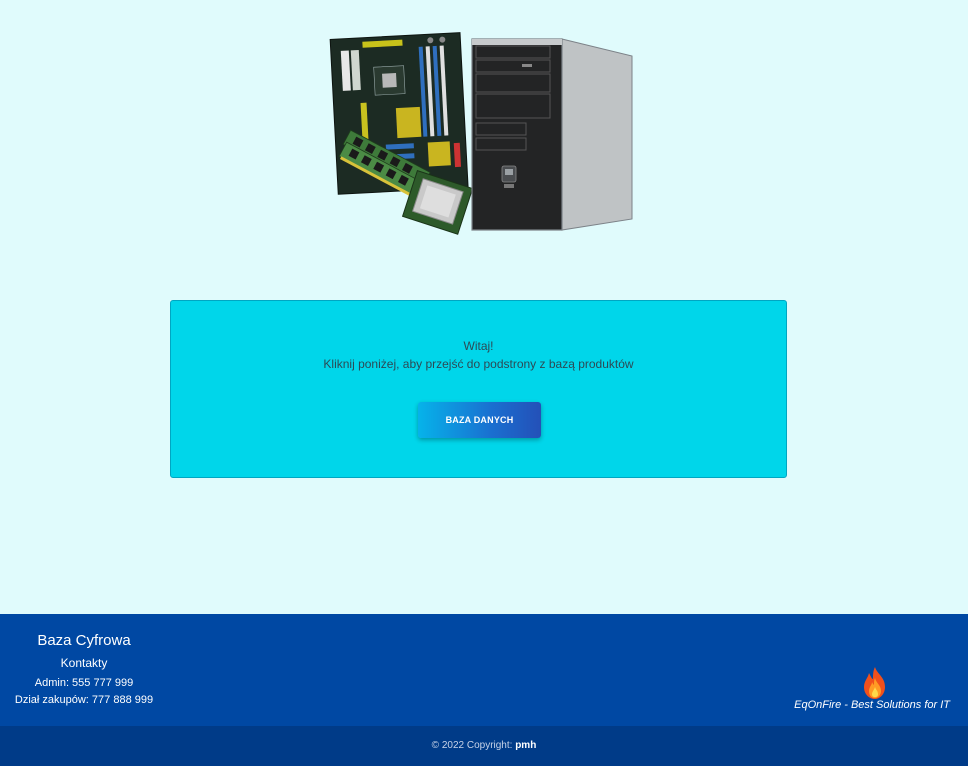 Image resolution: width=968 pixels, height=766 pixels. What do you see at coordinates (872, 705) in the screenshot?
I see `footer-tagline: EqOnFire - Best Solutions for IT` at bounding box center [872, 705].